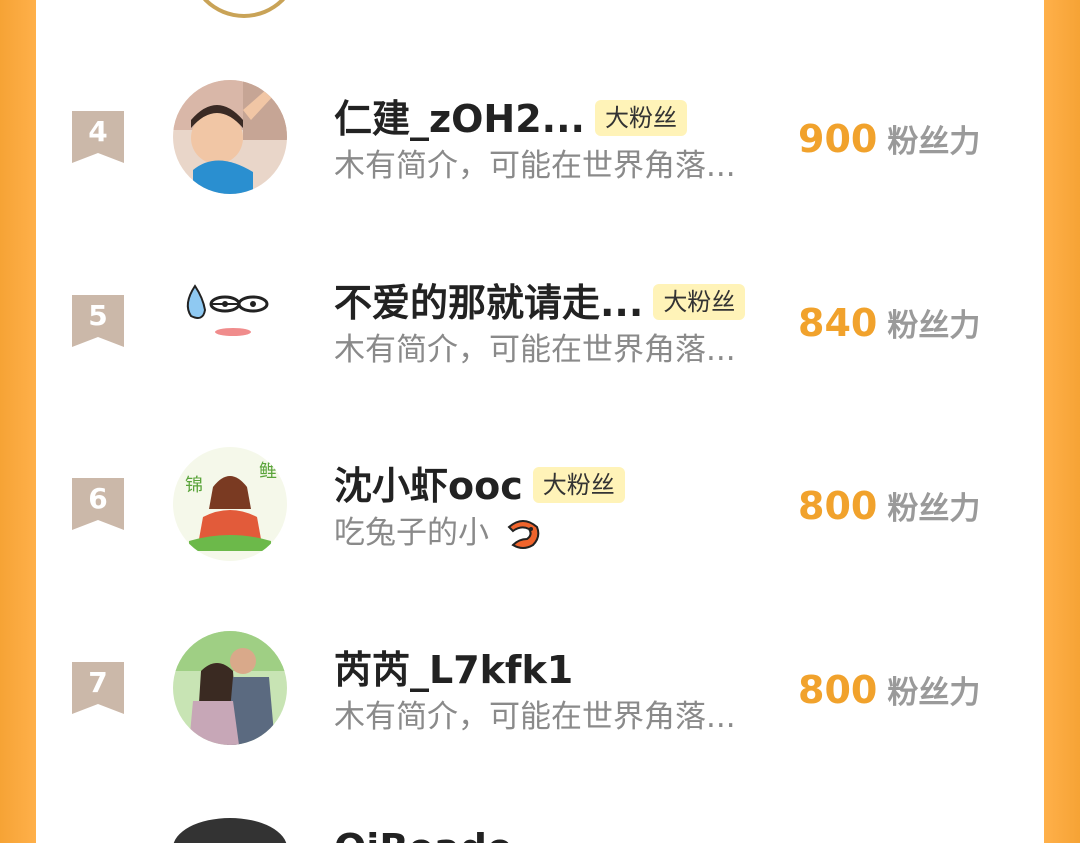 This screenshot has width=1080, height=843. I want to click on list-item: 4 仁建_zOH2... 大粉丝 木有简介，可能在世界角落... 900 粉丝力, so click(540, 140).